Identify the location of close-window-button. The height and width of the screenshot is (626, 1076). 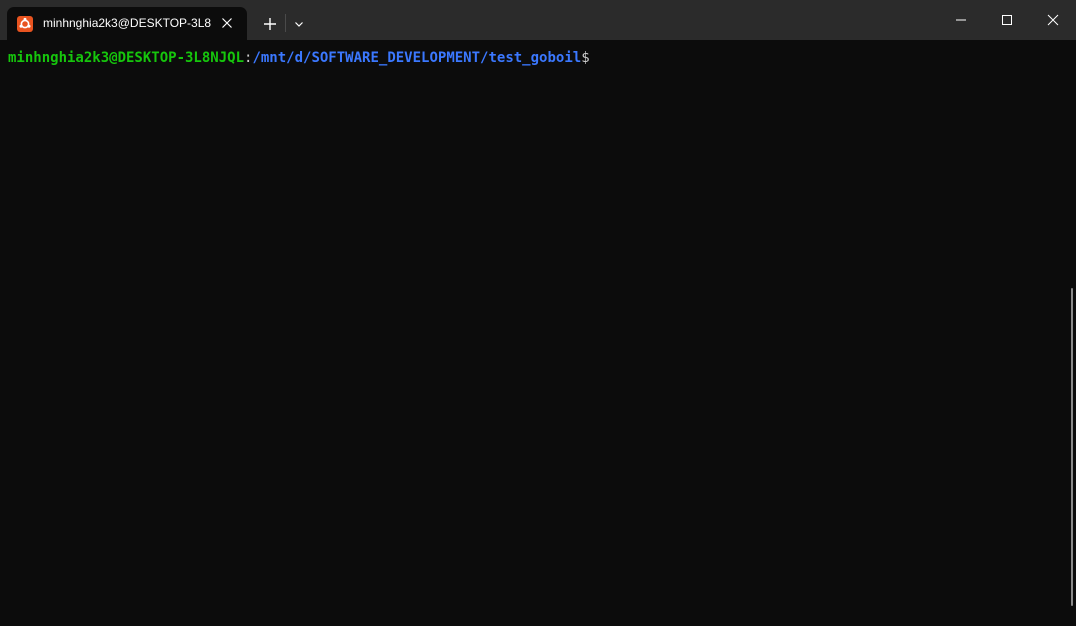
(1053, 20).